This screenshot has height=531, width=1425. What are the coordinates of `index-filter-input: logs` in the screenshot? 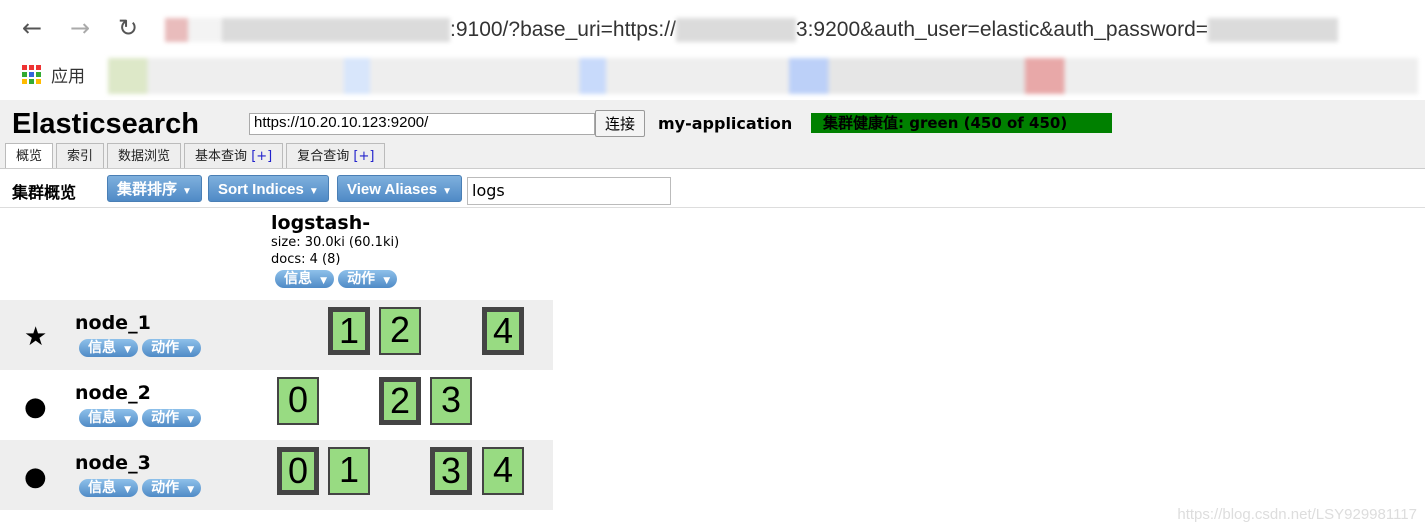 It's located at (569, 191).